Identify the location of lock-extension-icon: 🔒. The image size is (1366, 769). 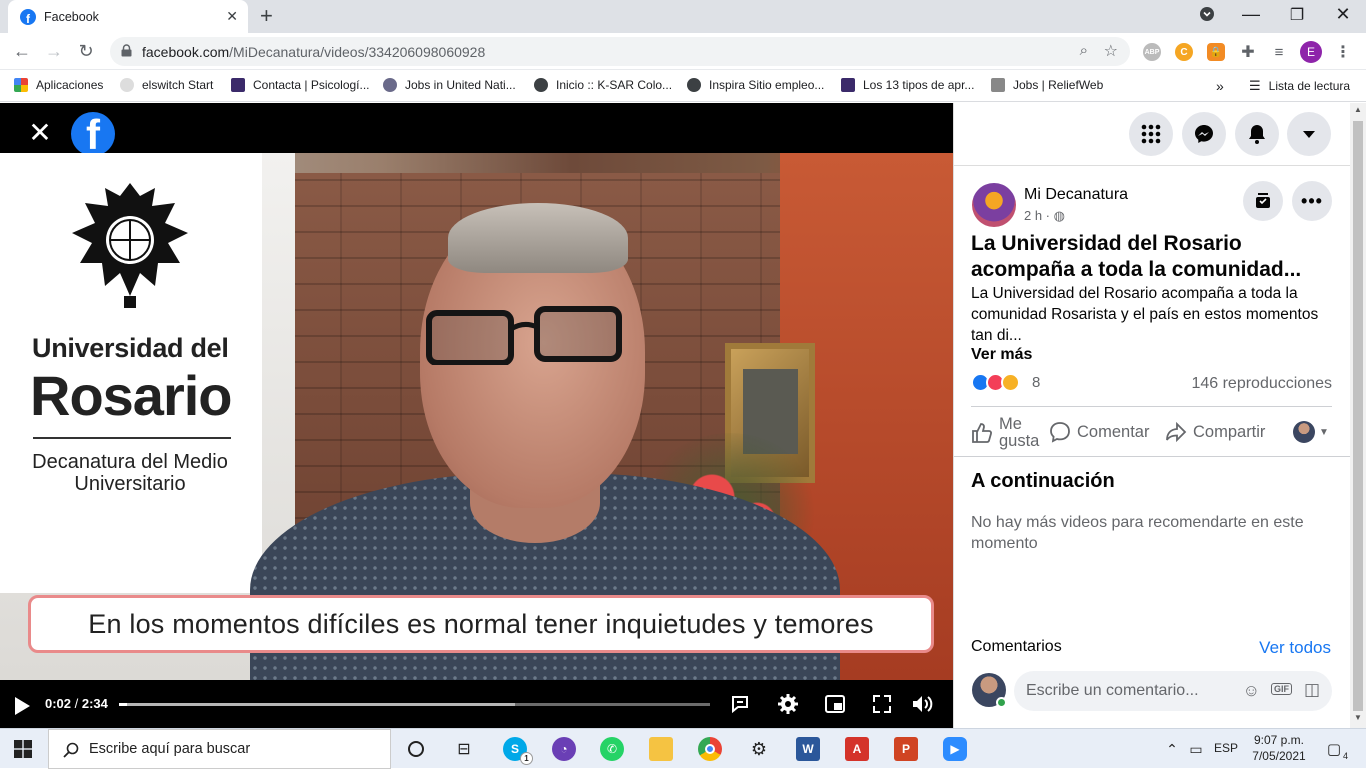
(1216, 52).